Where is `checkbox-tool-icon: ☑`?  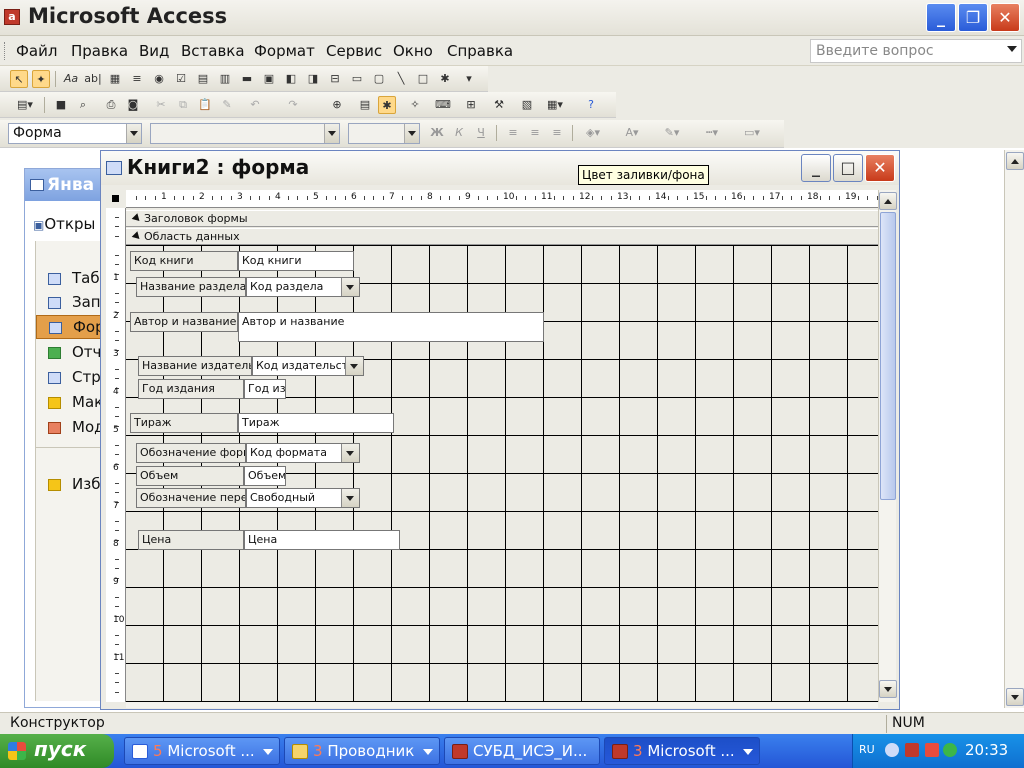
checkbox-tool-icon: ☑ is located at coordinates (181, 79).